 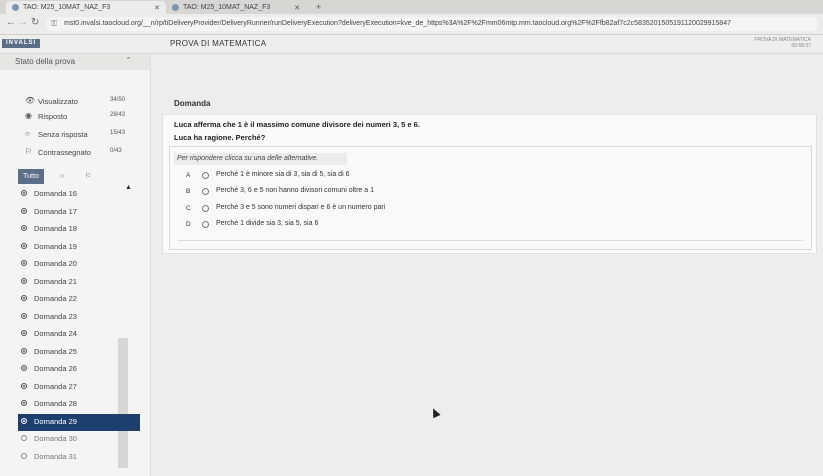 I want to click on back-arrow-icon: ←, so click(x=11, y=22).